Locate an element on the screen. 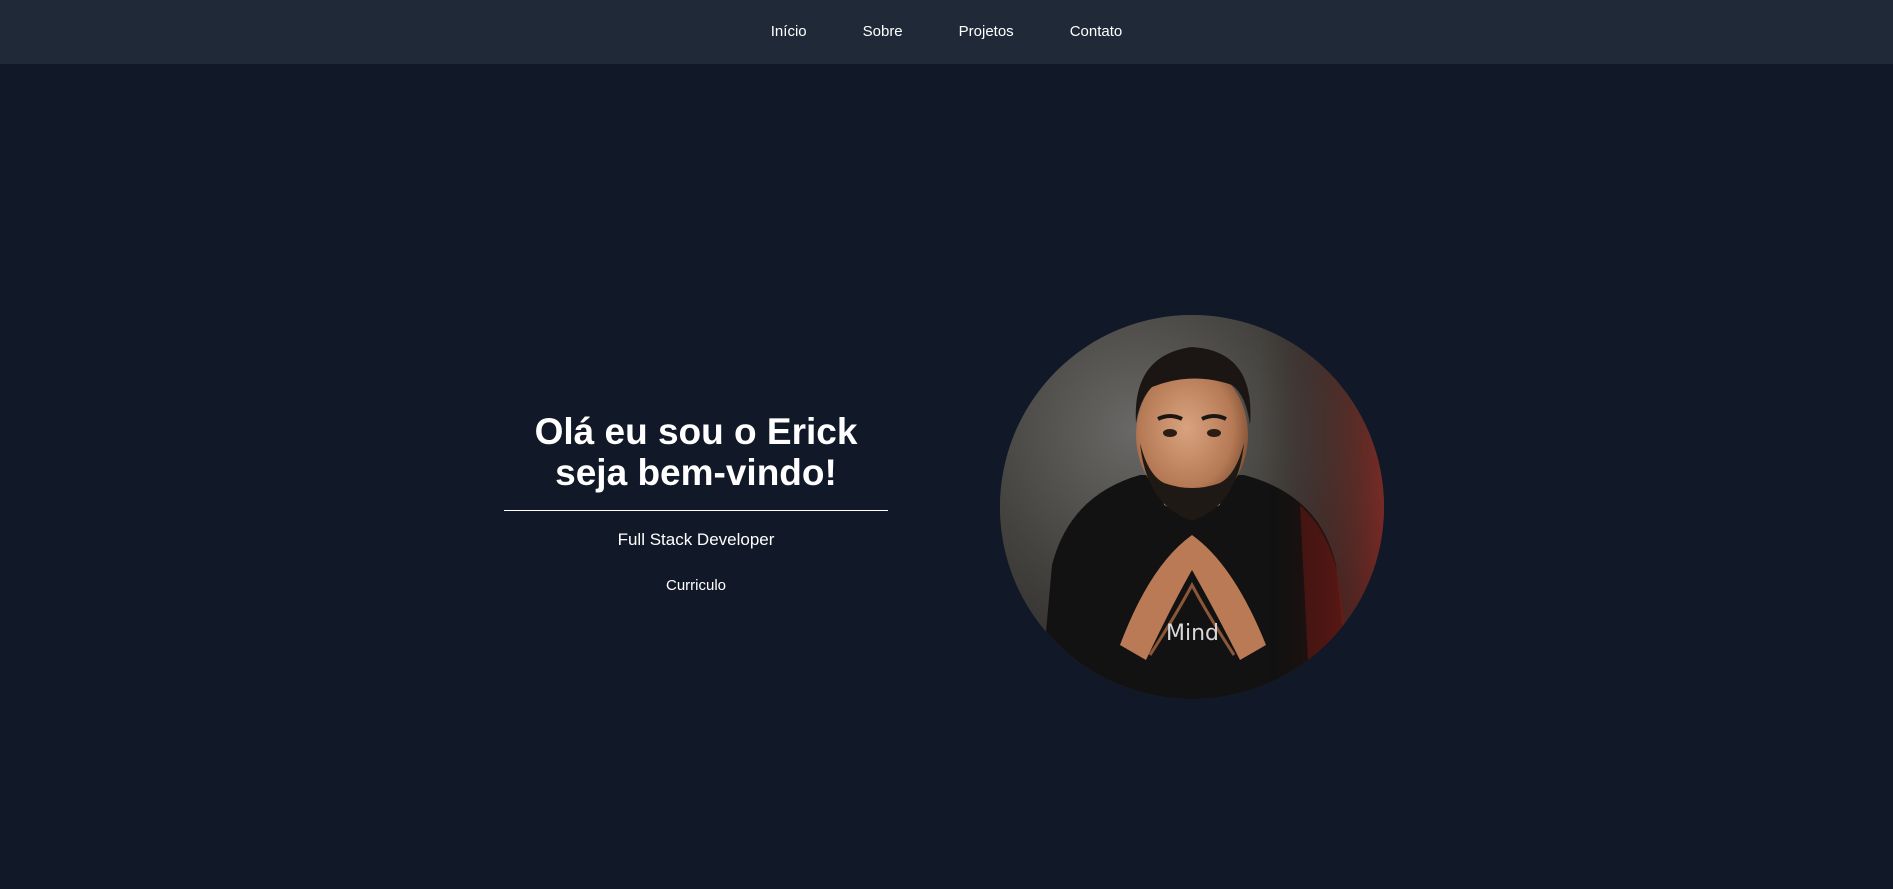  hero-title-line-1: Olá eu sou o Erick is located at coordinates (696, 431).